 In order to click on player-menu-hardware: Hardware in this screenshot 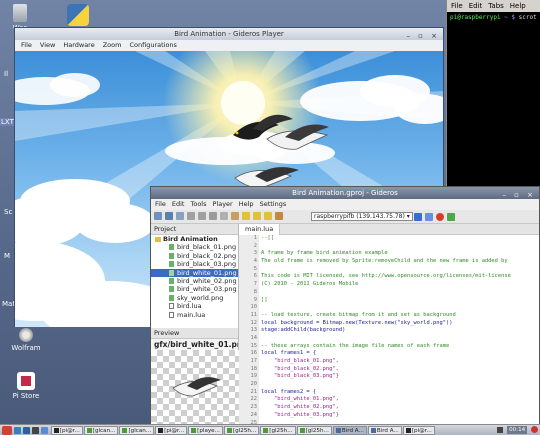, I will do `click(78, 45)`.